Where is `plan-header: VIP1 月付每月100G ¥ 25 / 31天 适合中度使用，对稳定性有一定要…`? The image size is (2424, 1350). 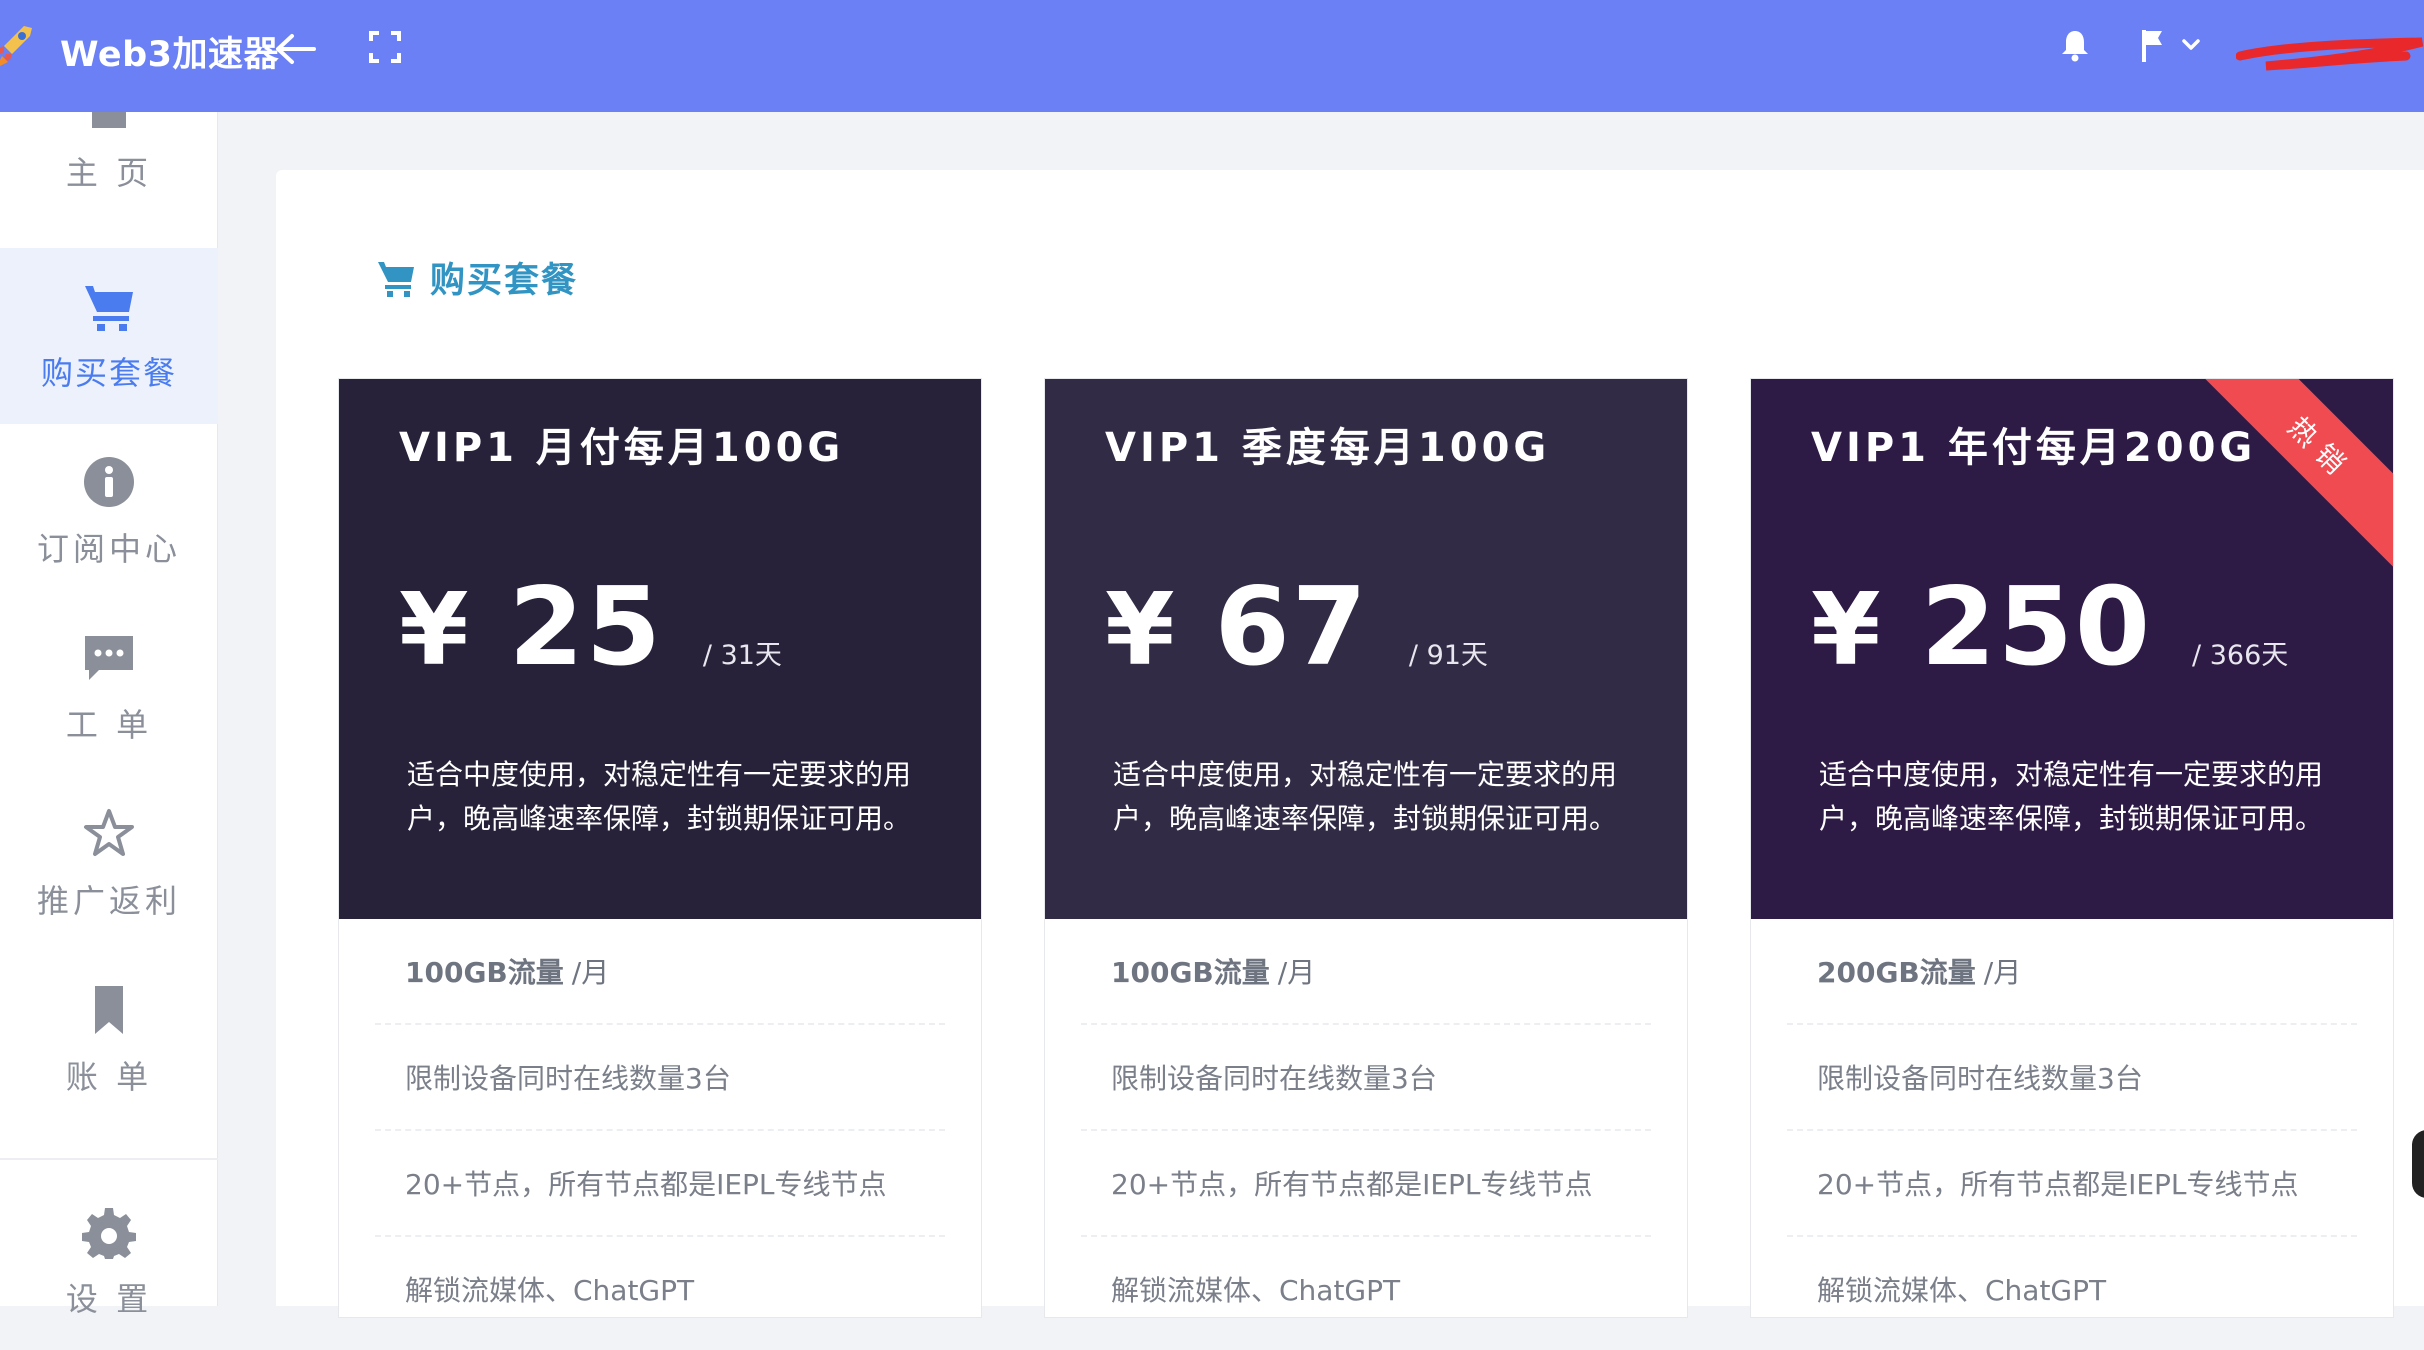 plan-header: VIP1 月付每月100G ¥ 25 / 31天 适合中度使用，对稳定性有一定要… is located at coordinates (660, 649).